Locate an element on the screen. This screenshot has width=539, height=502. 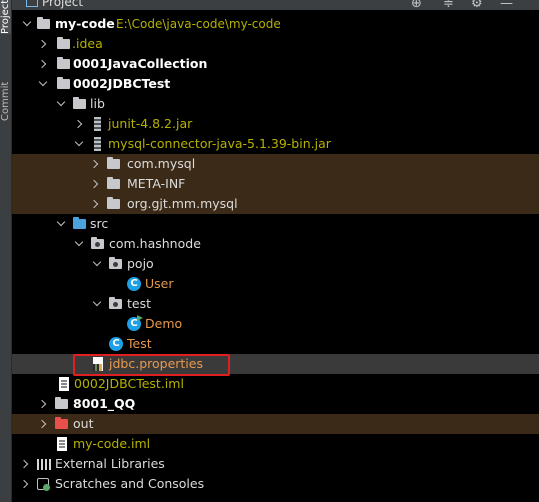
node-label: com.mysql is located at coordinates (161, 163).